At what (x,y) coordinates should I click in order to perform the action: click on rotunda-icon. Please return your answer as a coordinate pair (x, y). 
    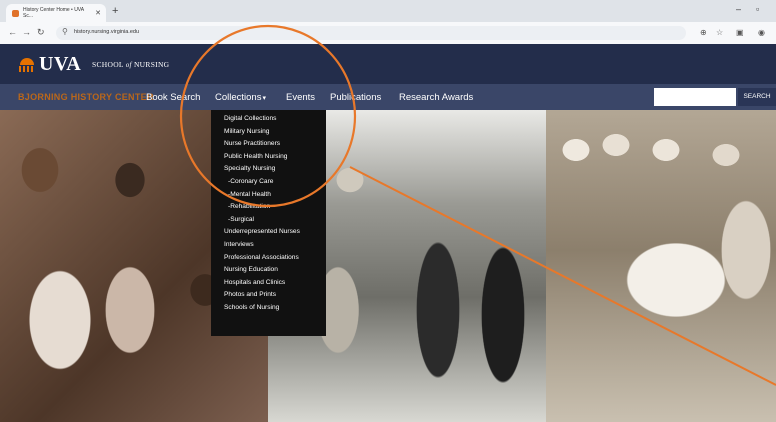
    Looking at the image, I should click on (27, 64).